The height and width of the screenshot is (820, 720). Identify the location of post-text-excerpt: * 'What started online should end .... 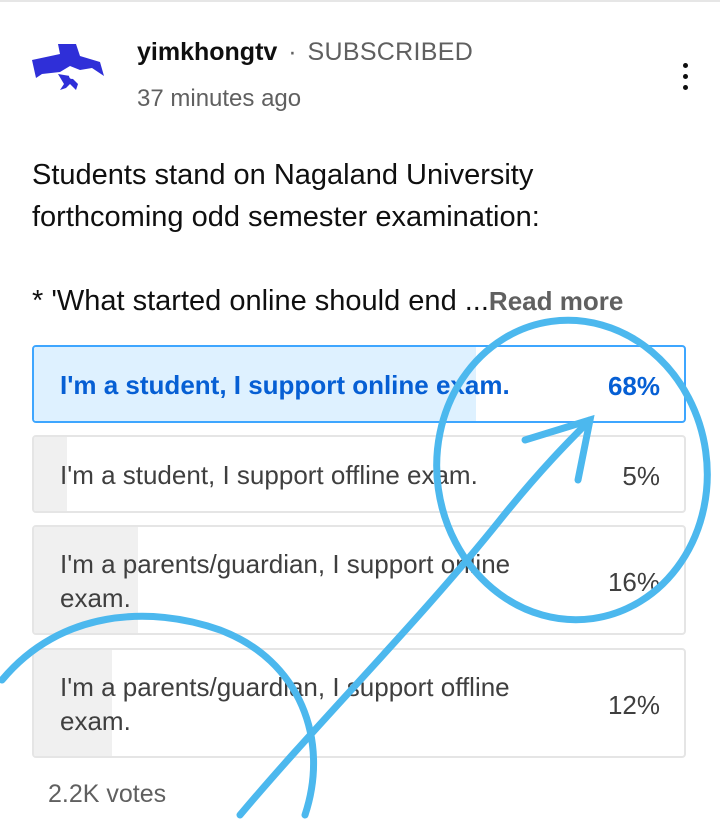
(260, 301).